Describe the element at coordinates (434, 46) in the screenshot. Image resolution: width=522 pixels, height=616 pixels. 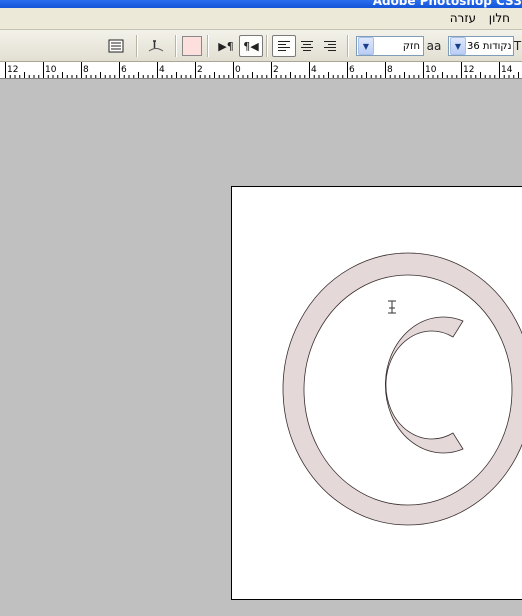
I see `anti-alias-icon: aa` at that location.